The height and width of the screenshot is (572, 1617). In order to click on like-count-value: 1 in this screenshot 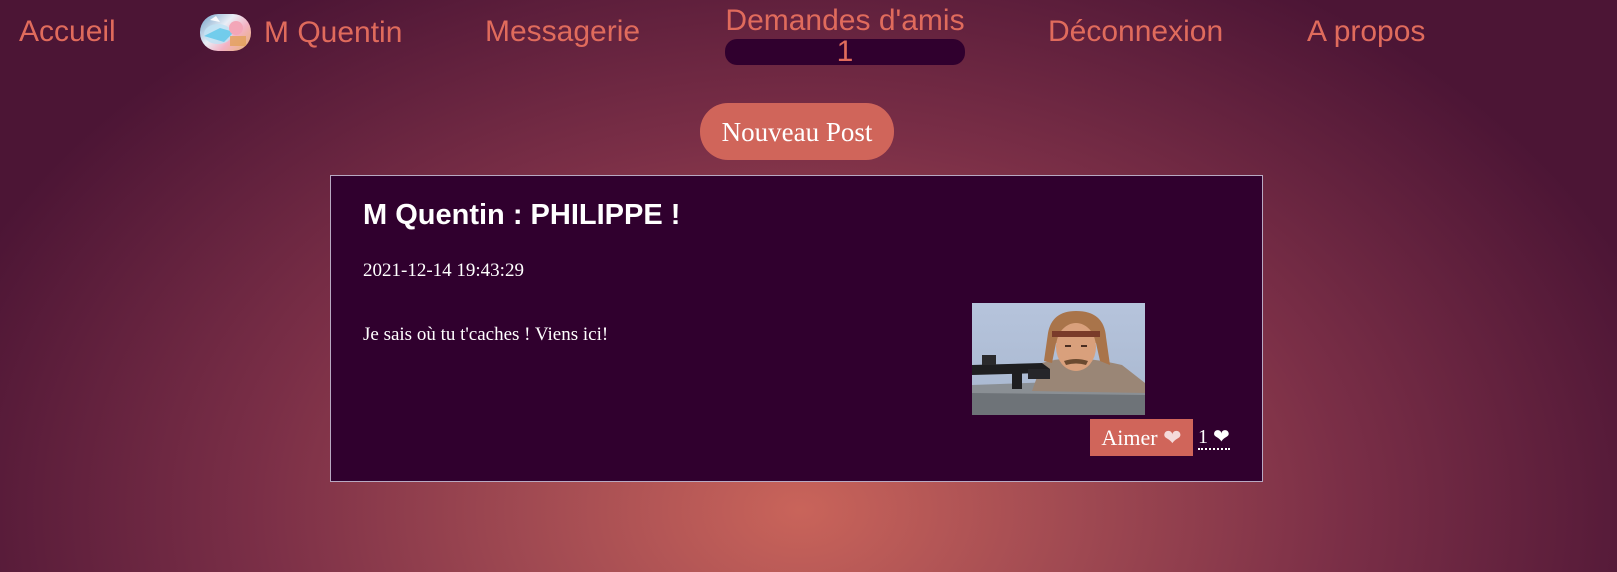, I will do `click(1203, 437)`.